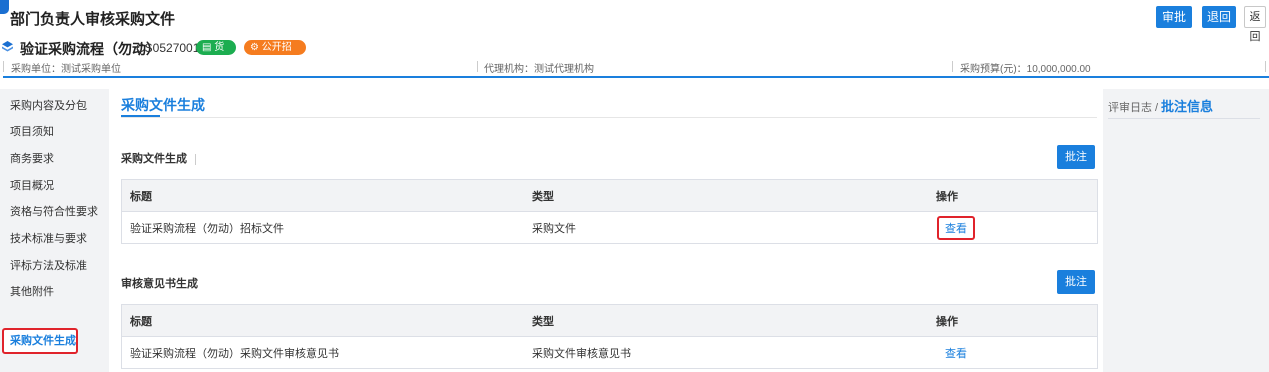  Describe the element at coordinates (53, 212) in the screenshot. I see `sidebar-item-qualification: 资格与符合性要求` at that location.